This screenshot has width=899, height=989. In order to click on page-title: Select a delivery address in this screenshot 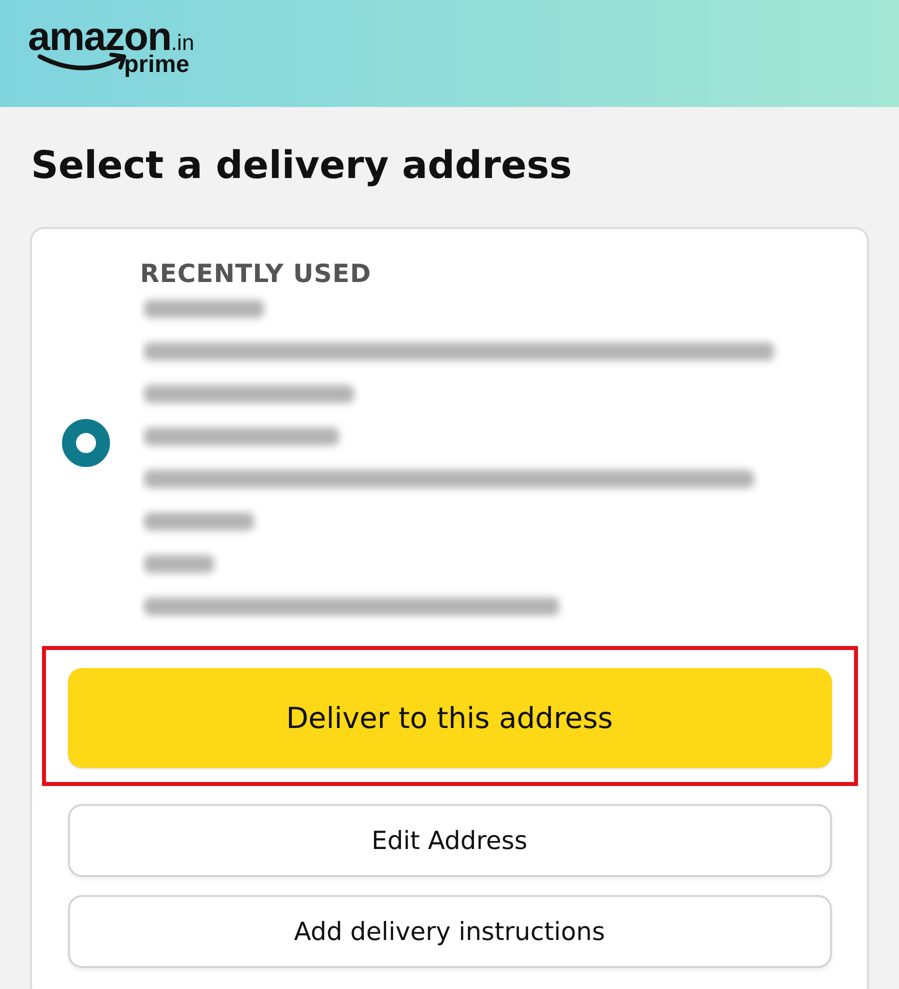, I will do `click(302, 166)`.